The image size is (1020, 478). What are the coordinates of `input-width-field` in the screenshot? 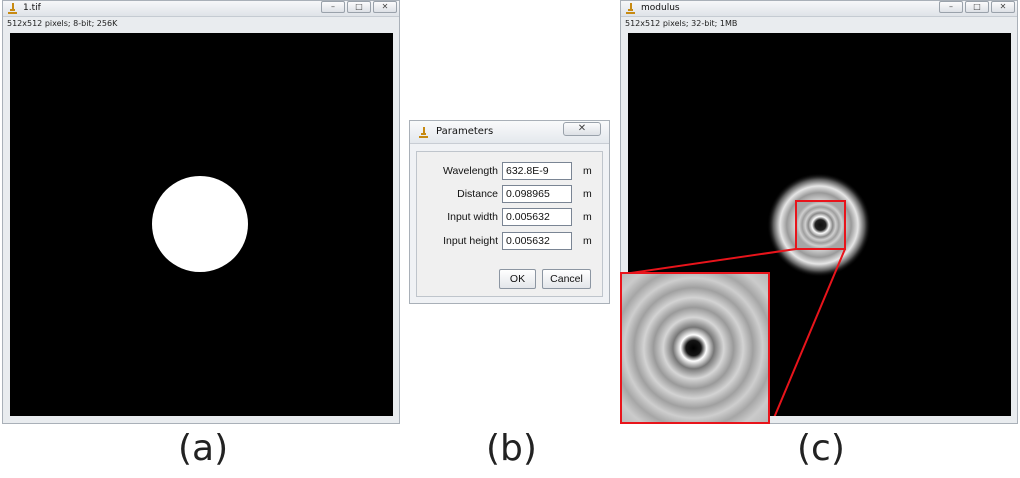 It's located at (537, 217).